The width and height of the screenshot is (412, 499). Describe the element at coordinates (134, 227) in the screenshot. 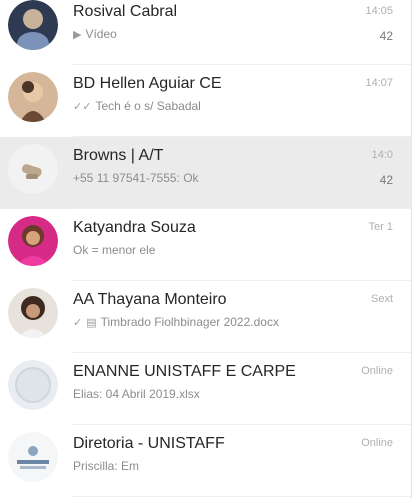

I see `chat-name: Katyandra Souza` at that location.